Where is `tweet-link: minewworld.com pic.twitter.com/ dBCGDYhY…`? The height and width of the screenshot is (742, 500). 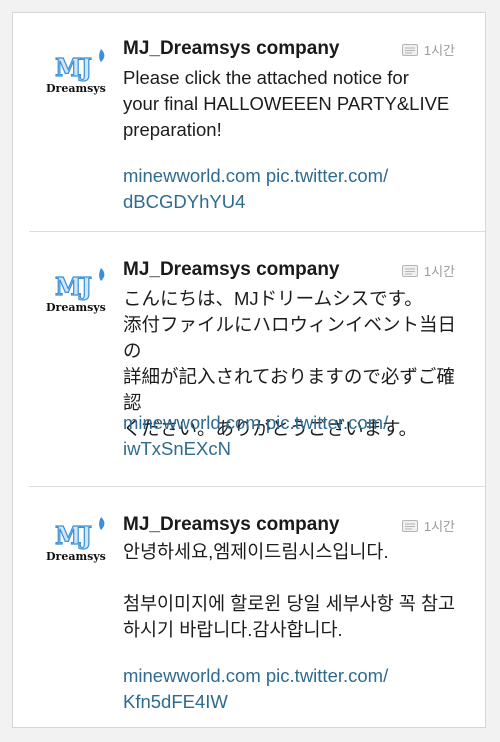
tweet-link: minewworld.com pic.twitter.com/ dBCGDYhY… is located at coordinates (298, 189).